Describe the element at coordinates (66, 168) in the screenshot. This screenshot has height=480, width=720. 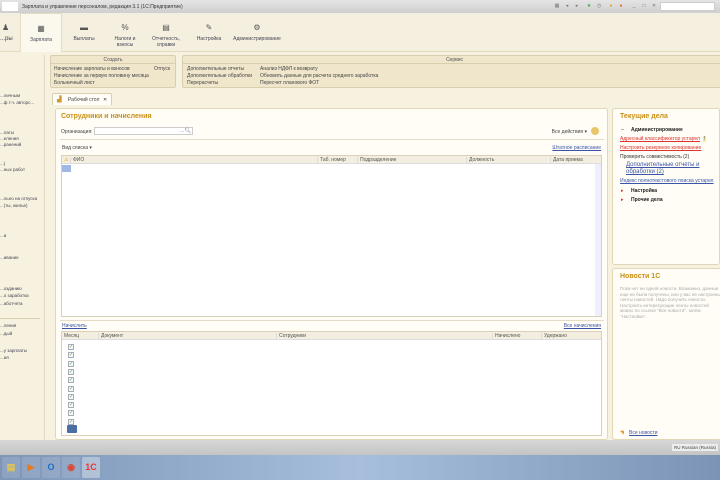
I see `selected-row` at that location.